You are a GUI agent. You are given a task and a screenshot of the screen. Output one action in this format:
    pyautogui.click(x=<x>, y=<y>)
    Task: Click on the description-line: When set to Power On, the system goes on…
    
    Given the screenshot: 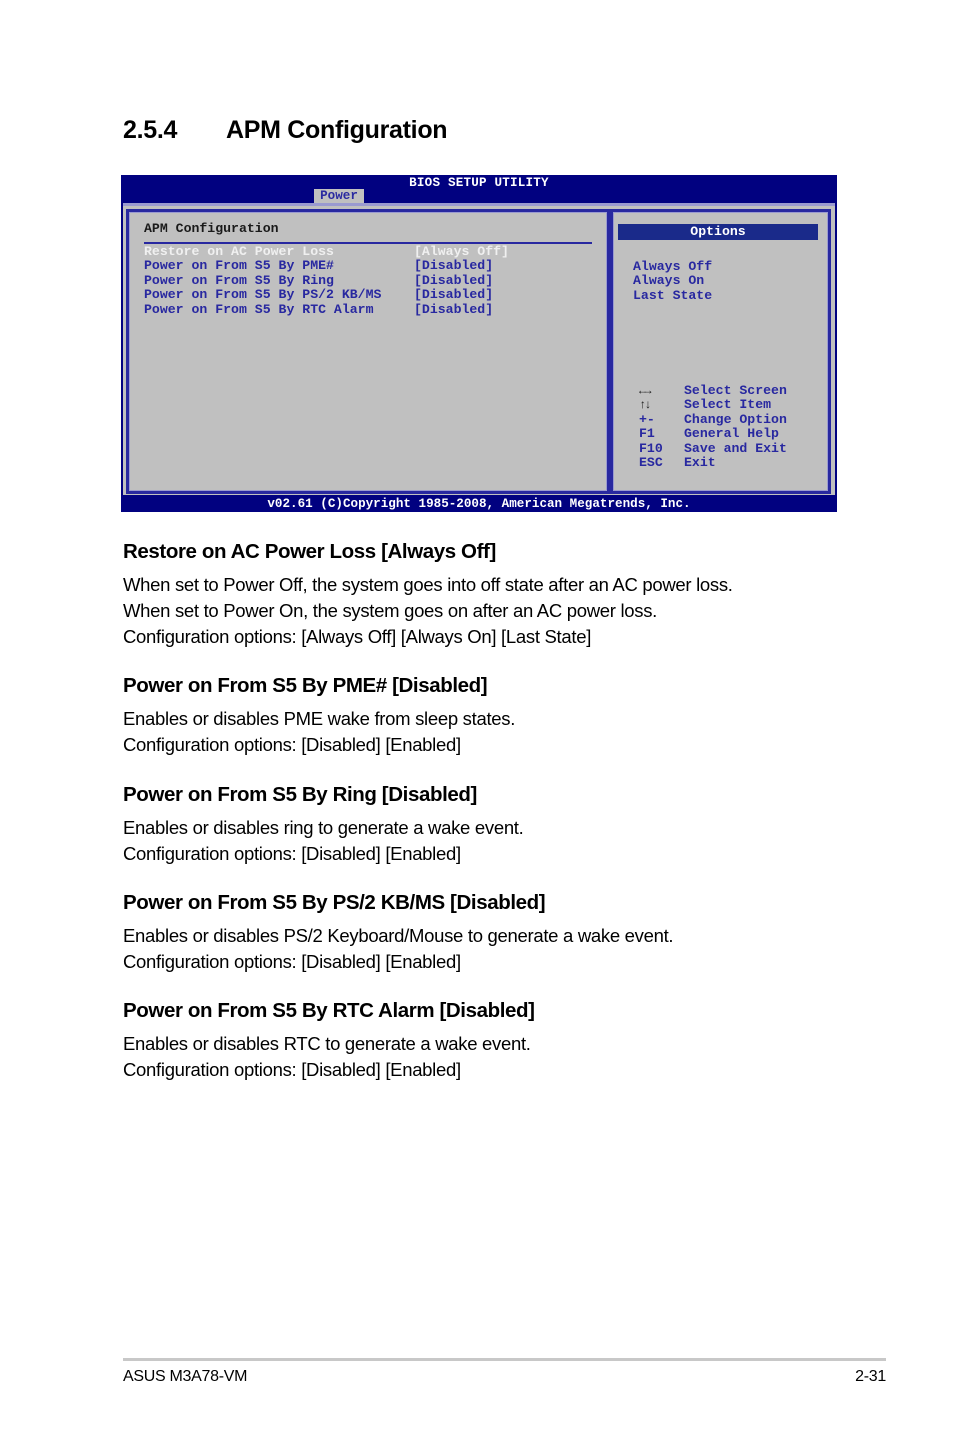 What is the action you would take?
    pyautogui.click(x=390, y=610)
    